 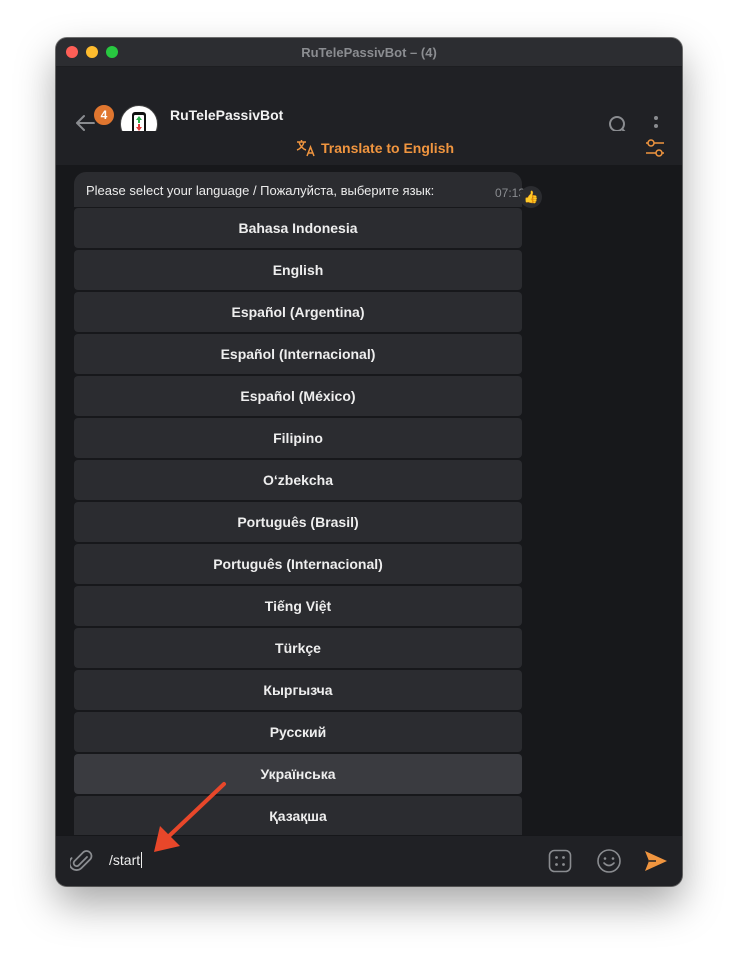 I want to click on message-input: /start, so click(x=126, y=860).